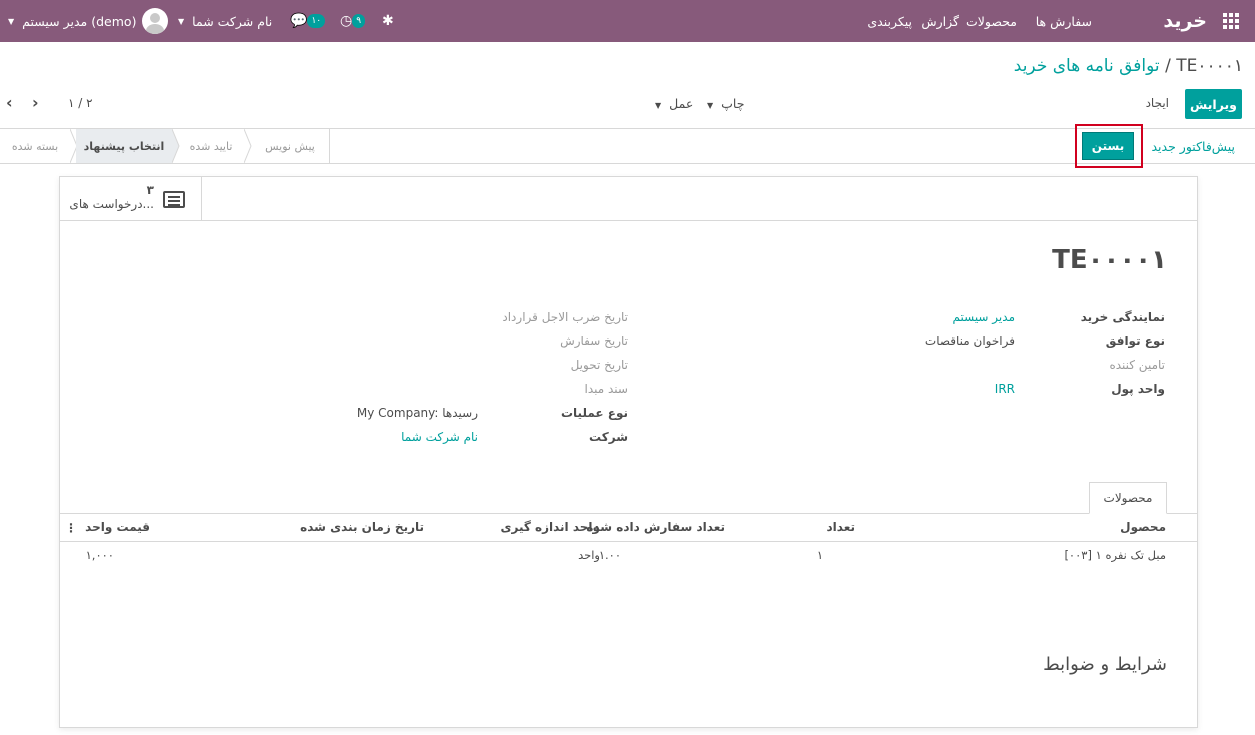  Describe the element at coordinates (1143, 527) in the screenshot. I see `col-header-product: محصول` at that location.